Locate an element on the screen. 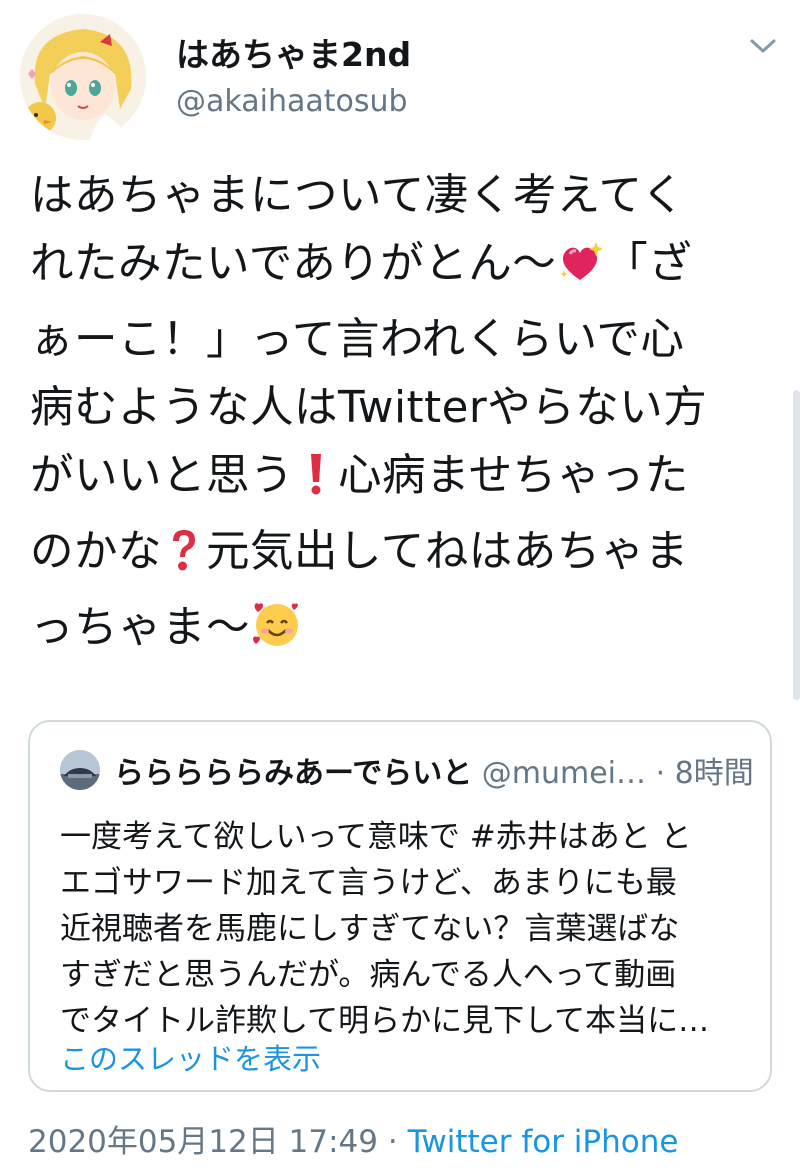 The width and height of the screenshot is (800, 1172). chevron-down-icon is located at coordinates (763, 46).